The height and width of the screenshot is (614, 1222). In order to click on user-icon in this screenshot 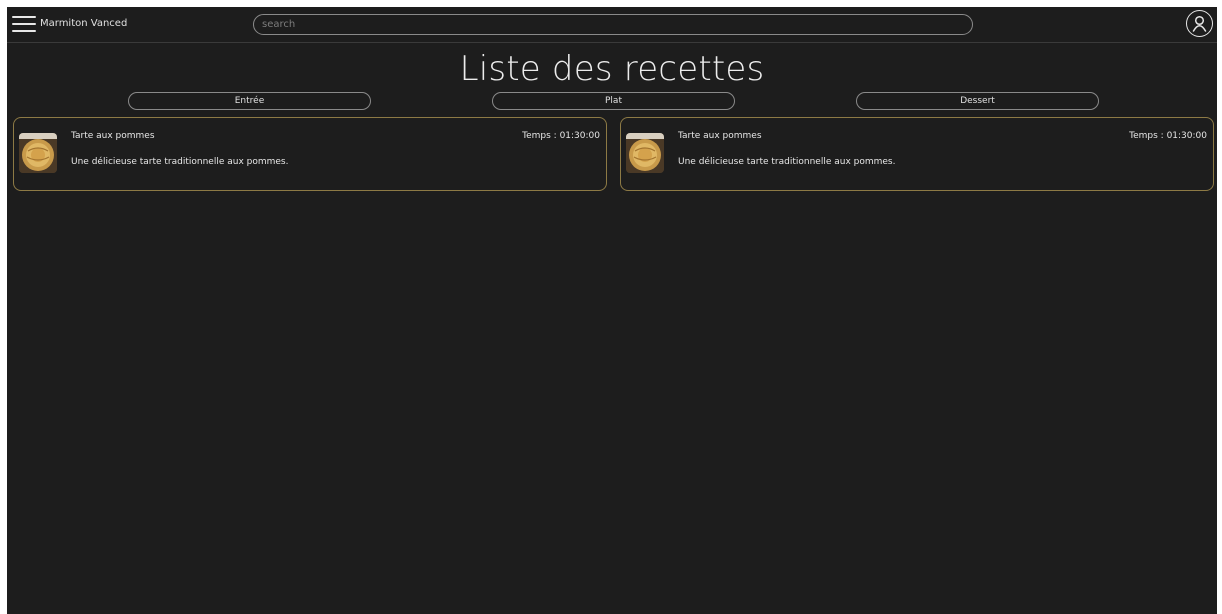, I will do `click(1199, 23)`.